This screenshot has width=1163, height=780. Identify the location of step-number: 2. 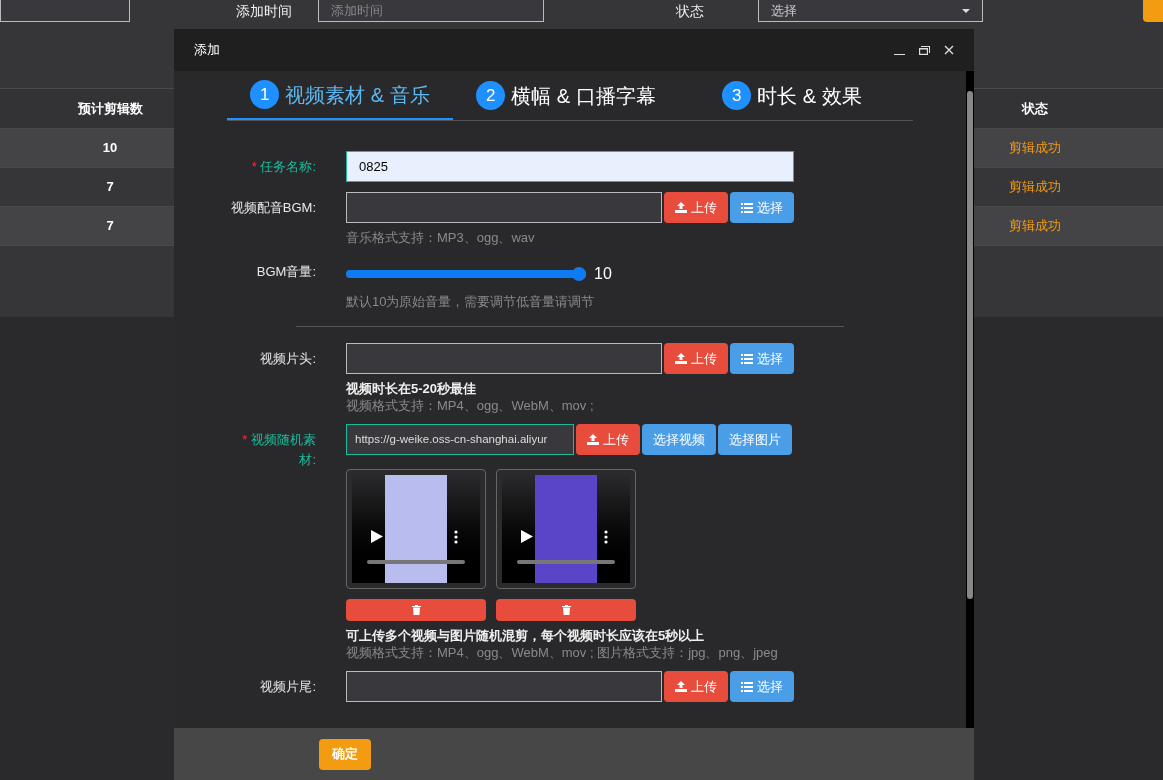
(491, 95).